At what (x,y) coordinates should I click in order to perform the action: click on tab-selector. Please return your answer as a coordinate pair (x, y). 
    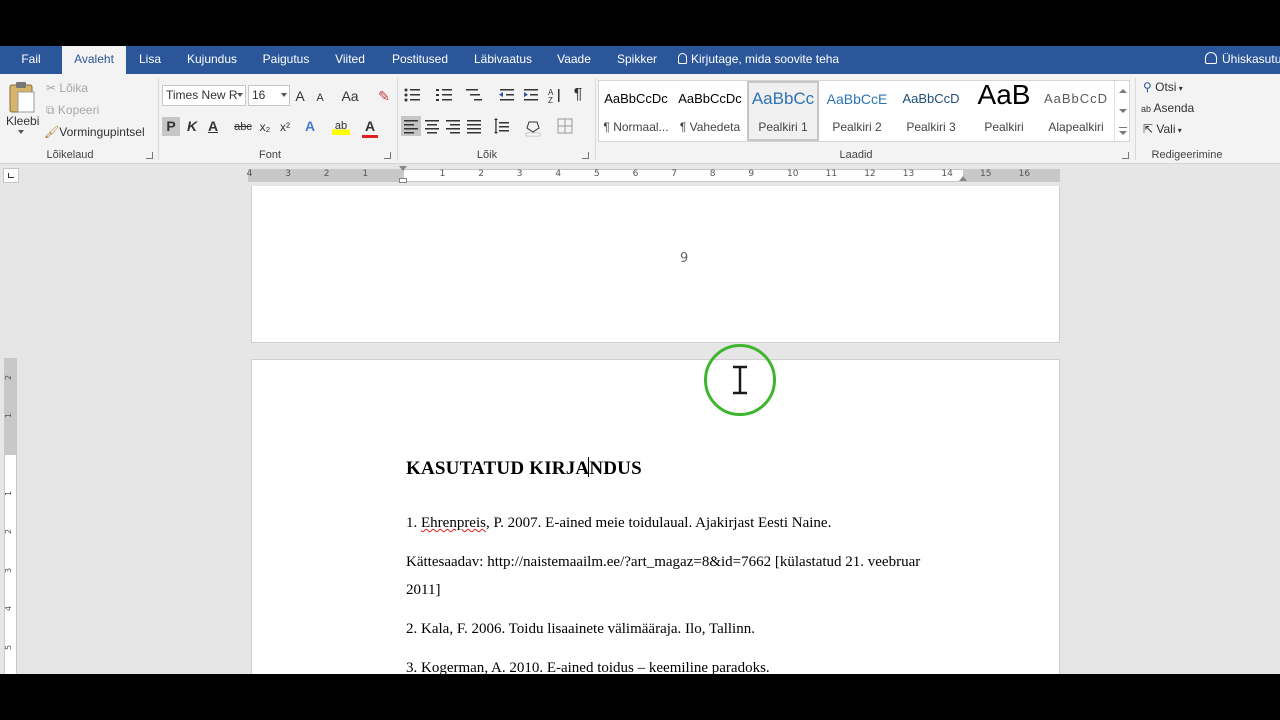
    Looking at the image, I should click on (11, 175).